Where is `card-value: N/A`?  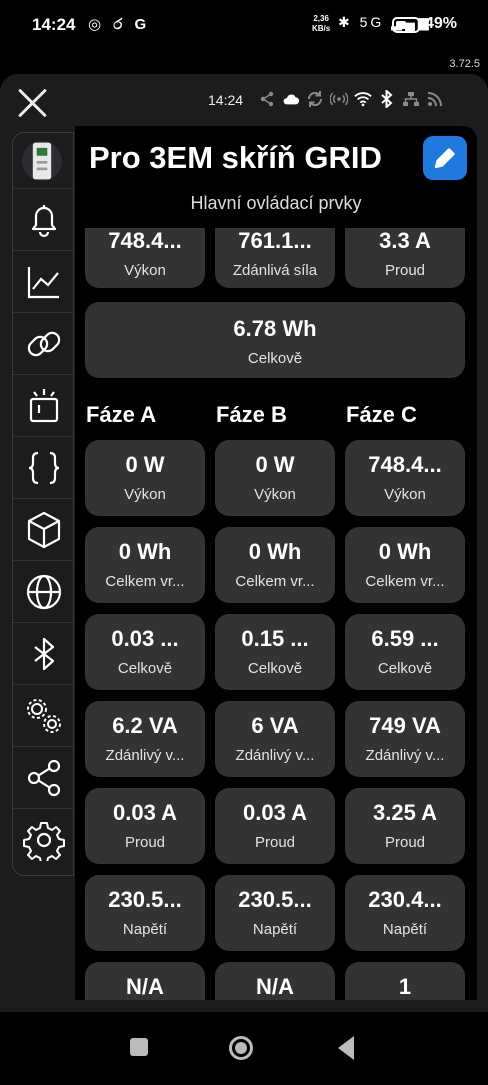 card-value: N/A is located at coordinates (145, 986).